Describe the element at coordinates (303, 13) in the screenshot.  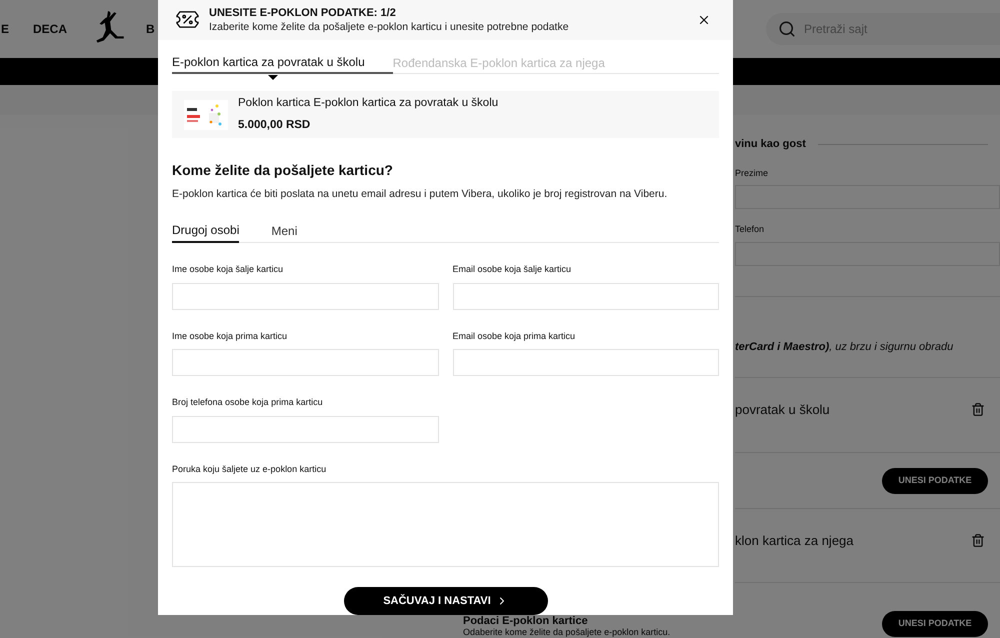
I see `modal-title: UNESITE E-POKLON PODATKE: 1/2` at that location.